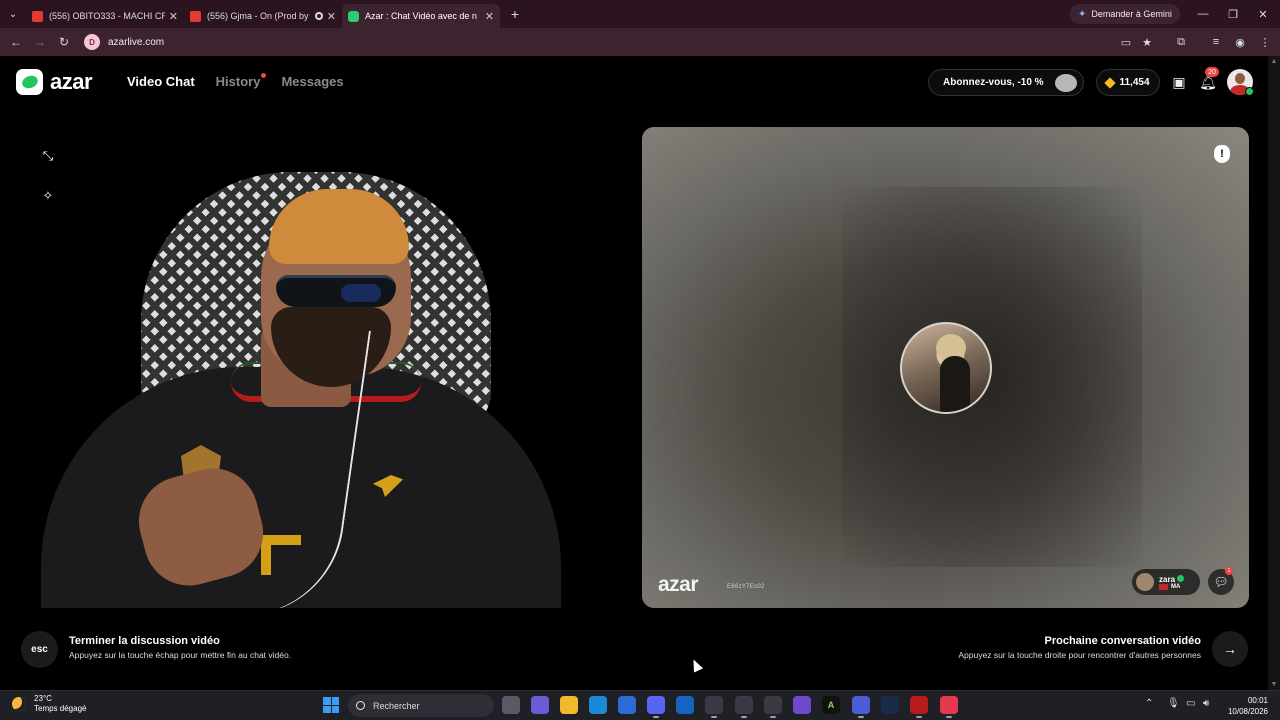  What do you see at coordinates (744, 707) in the screenshot?
I see `steam-icon` at bounding box center [744, 707].